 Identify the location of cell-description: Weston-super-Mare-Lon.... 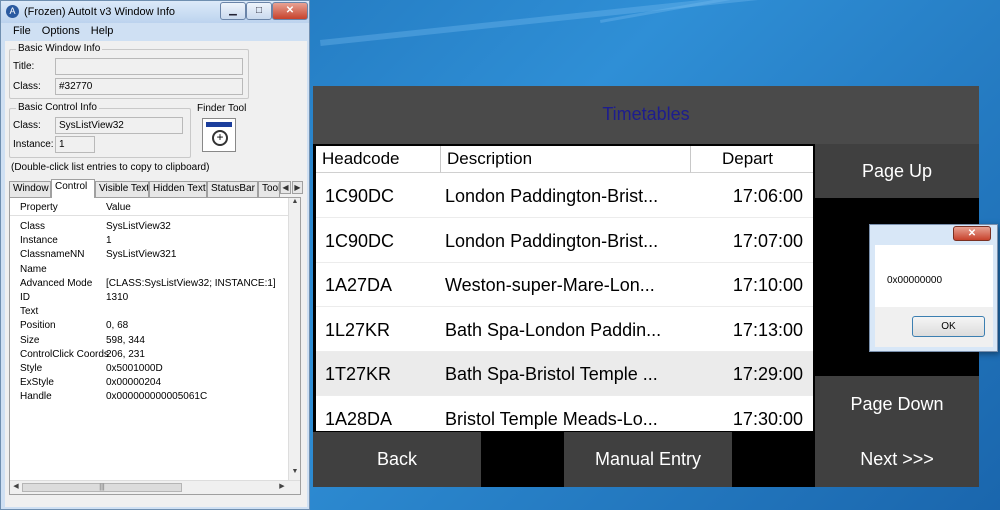
(550, 285).